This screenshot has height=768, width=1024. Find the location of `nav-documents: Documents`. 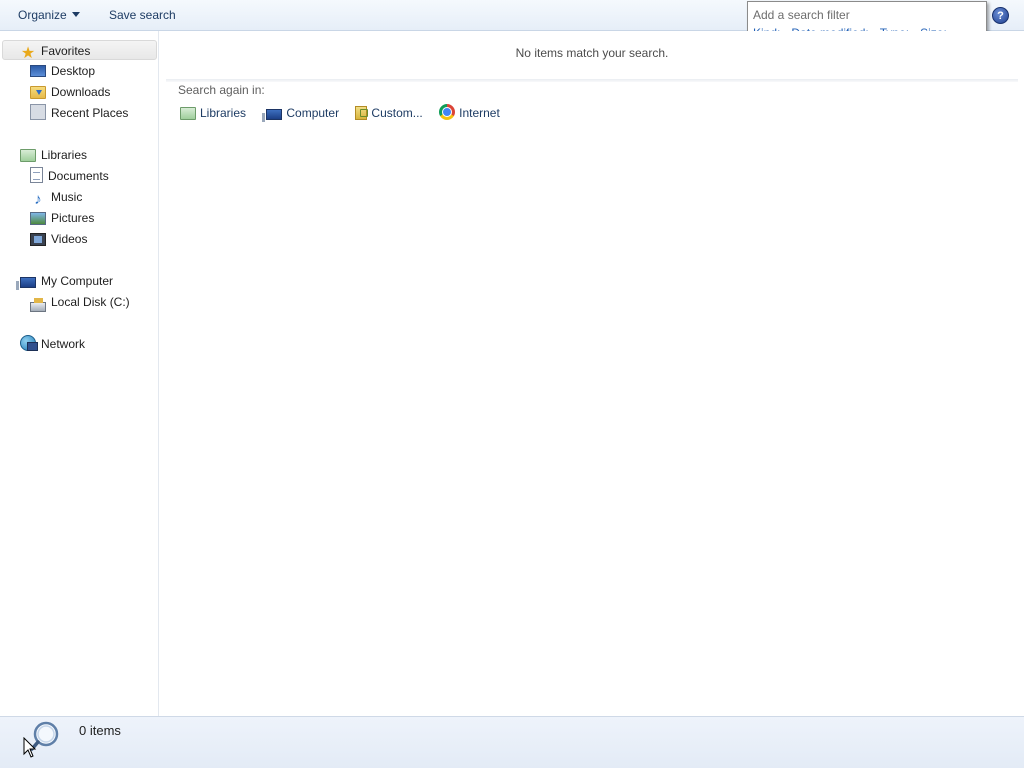

nav-documents: Documents is located at coordinates (69, 176).